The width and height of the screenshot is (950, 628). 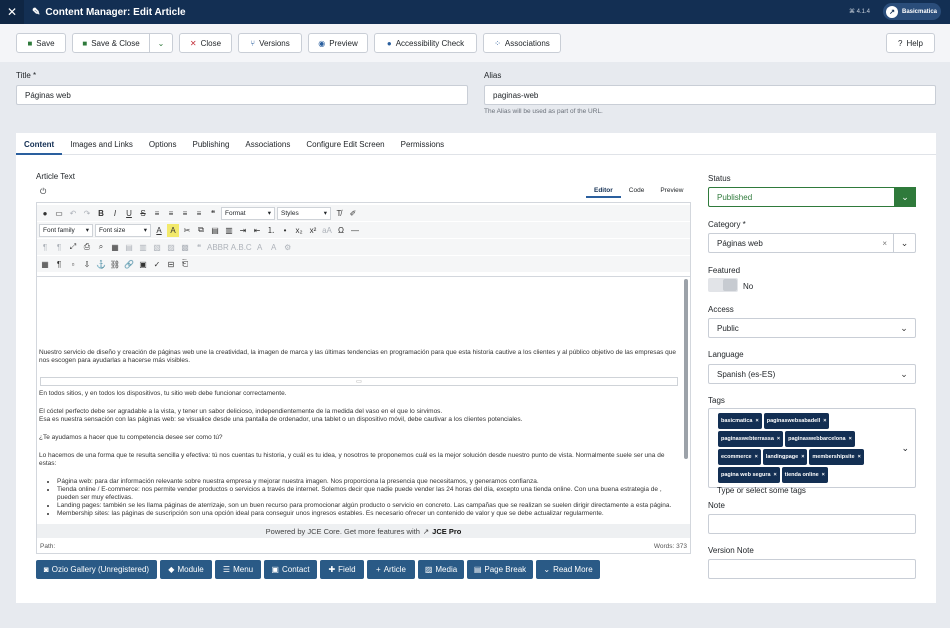 I want to click on new-document-icon: ▭, so click(x=59, y=213).